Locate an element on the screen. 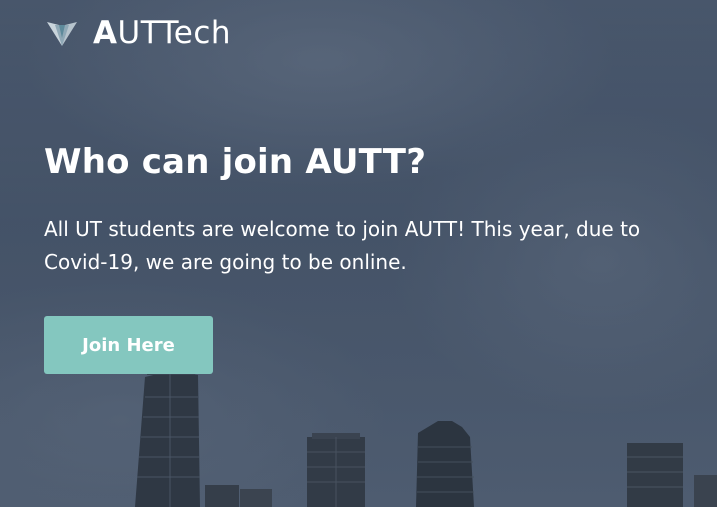 The image size is (717, 507). site-logo: AUTTech is located at coordinates (138, 33).